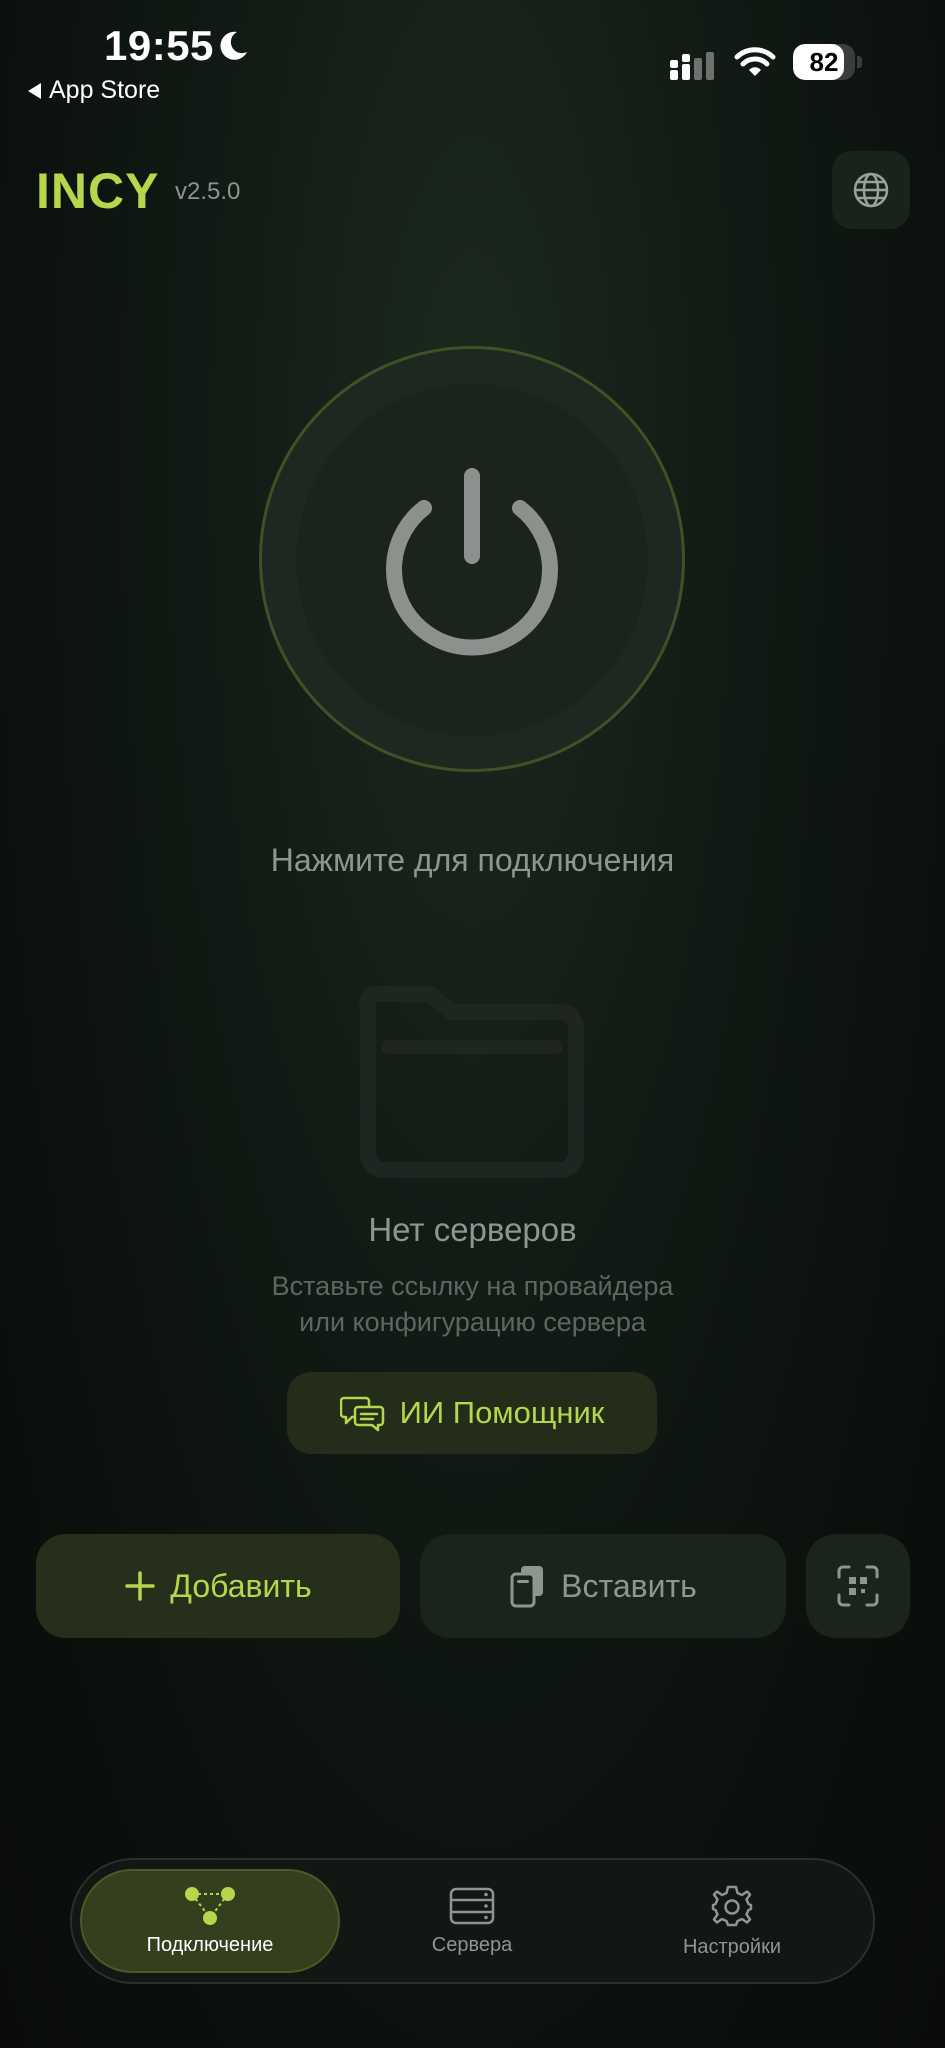 Image resolution: width=945 pixels, height=2048 pixels. Describe the element at coordinates (472, 1286) in the screenshot. I see `empty-state-description-line1: Вставьте ссылку на провайдера` at that location.